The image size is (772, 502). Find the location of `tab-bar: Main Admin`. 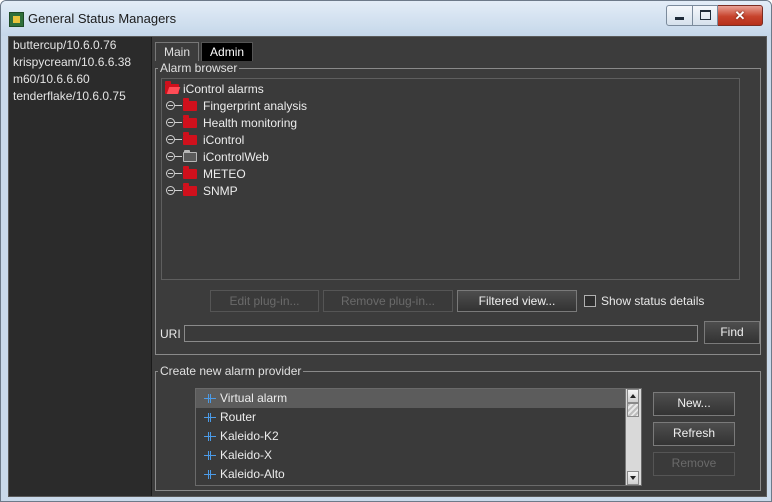

tab-bar: Main Admin is located at coordinates (205, 51).